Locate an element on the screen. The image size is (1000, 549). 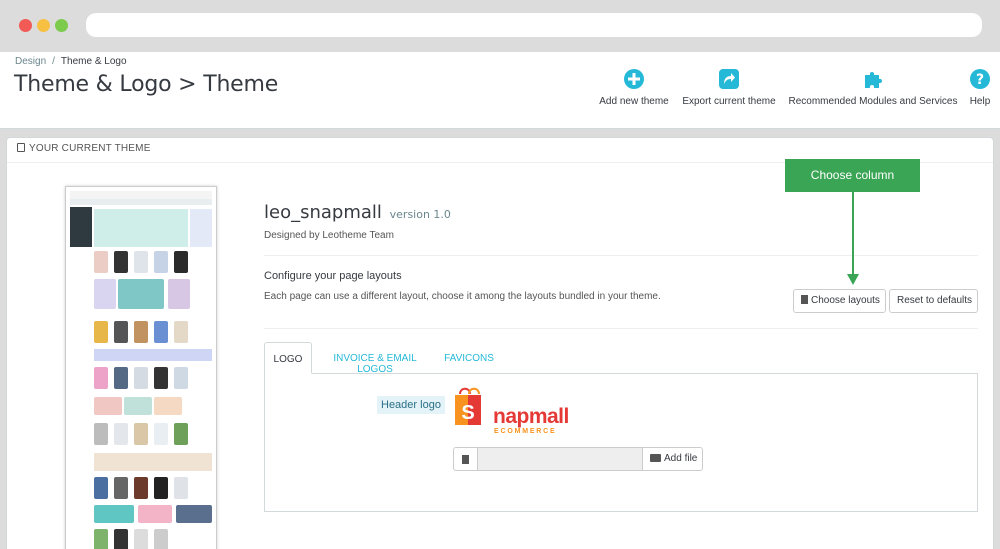
export-theme-button: Export current theme is located at coordinates (729, 87).